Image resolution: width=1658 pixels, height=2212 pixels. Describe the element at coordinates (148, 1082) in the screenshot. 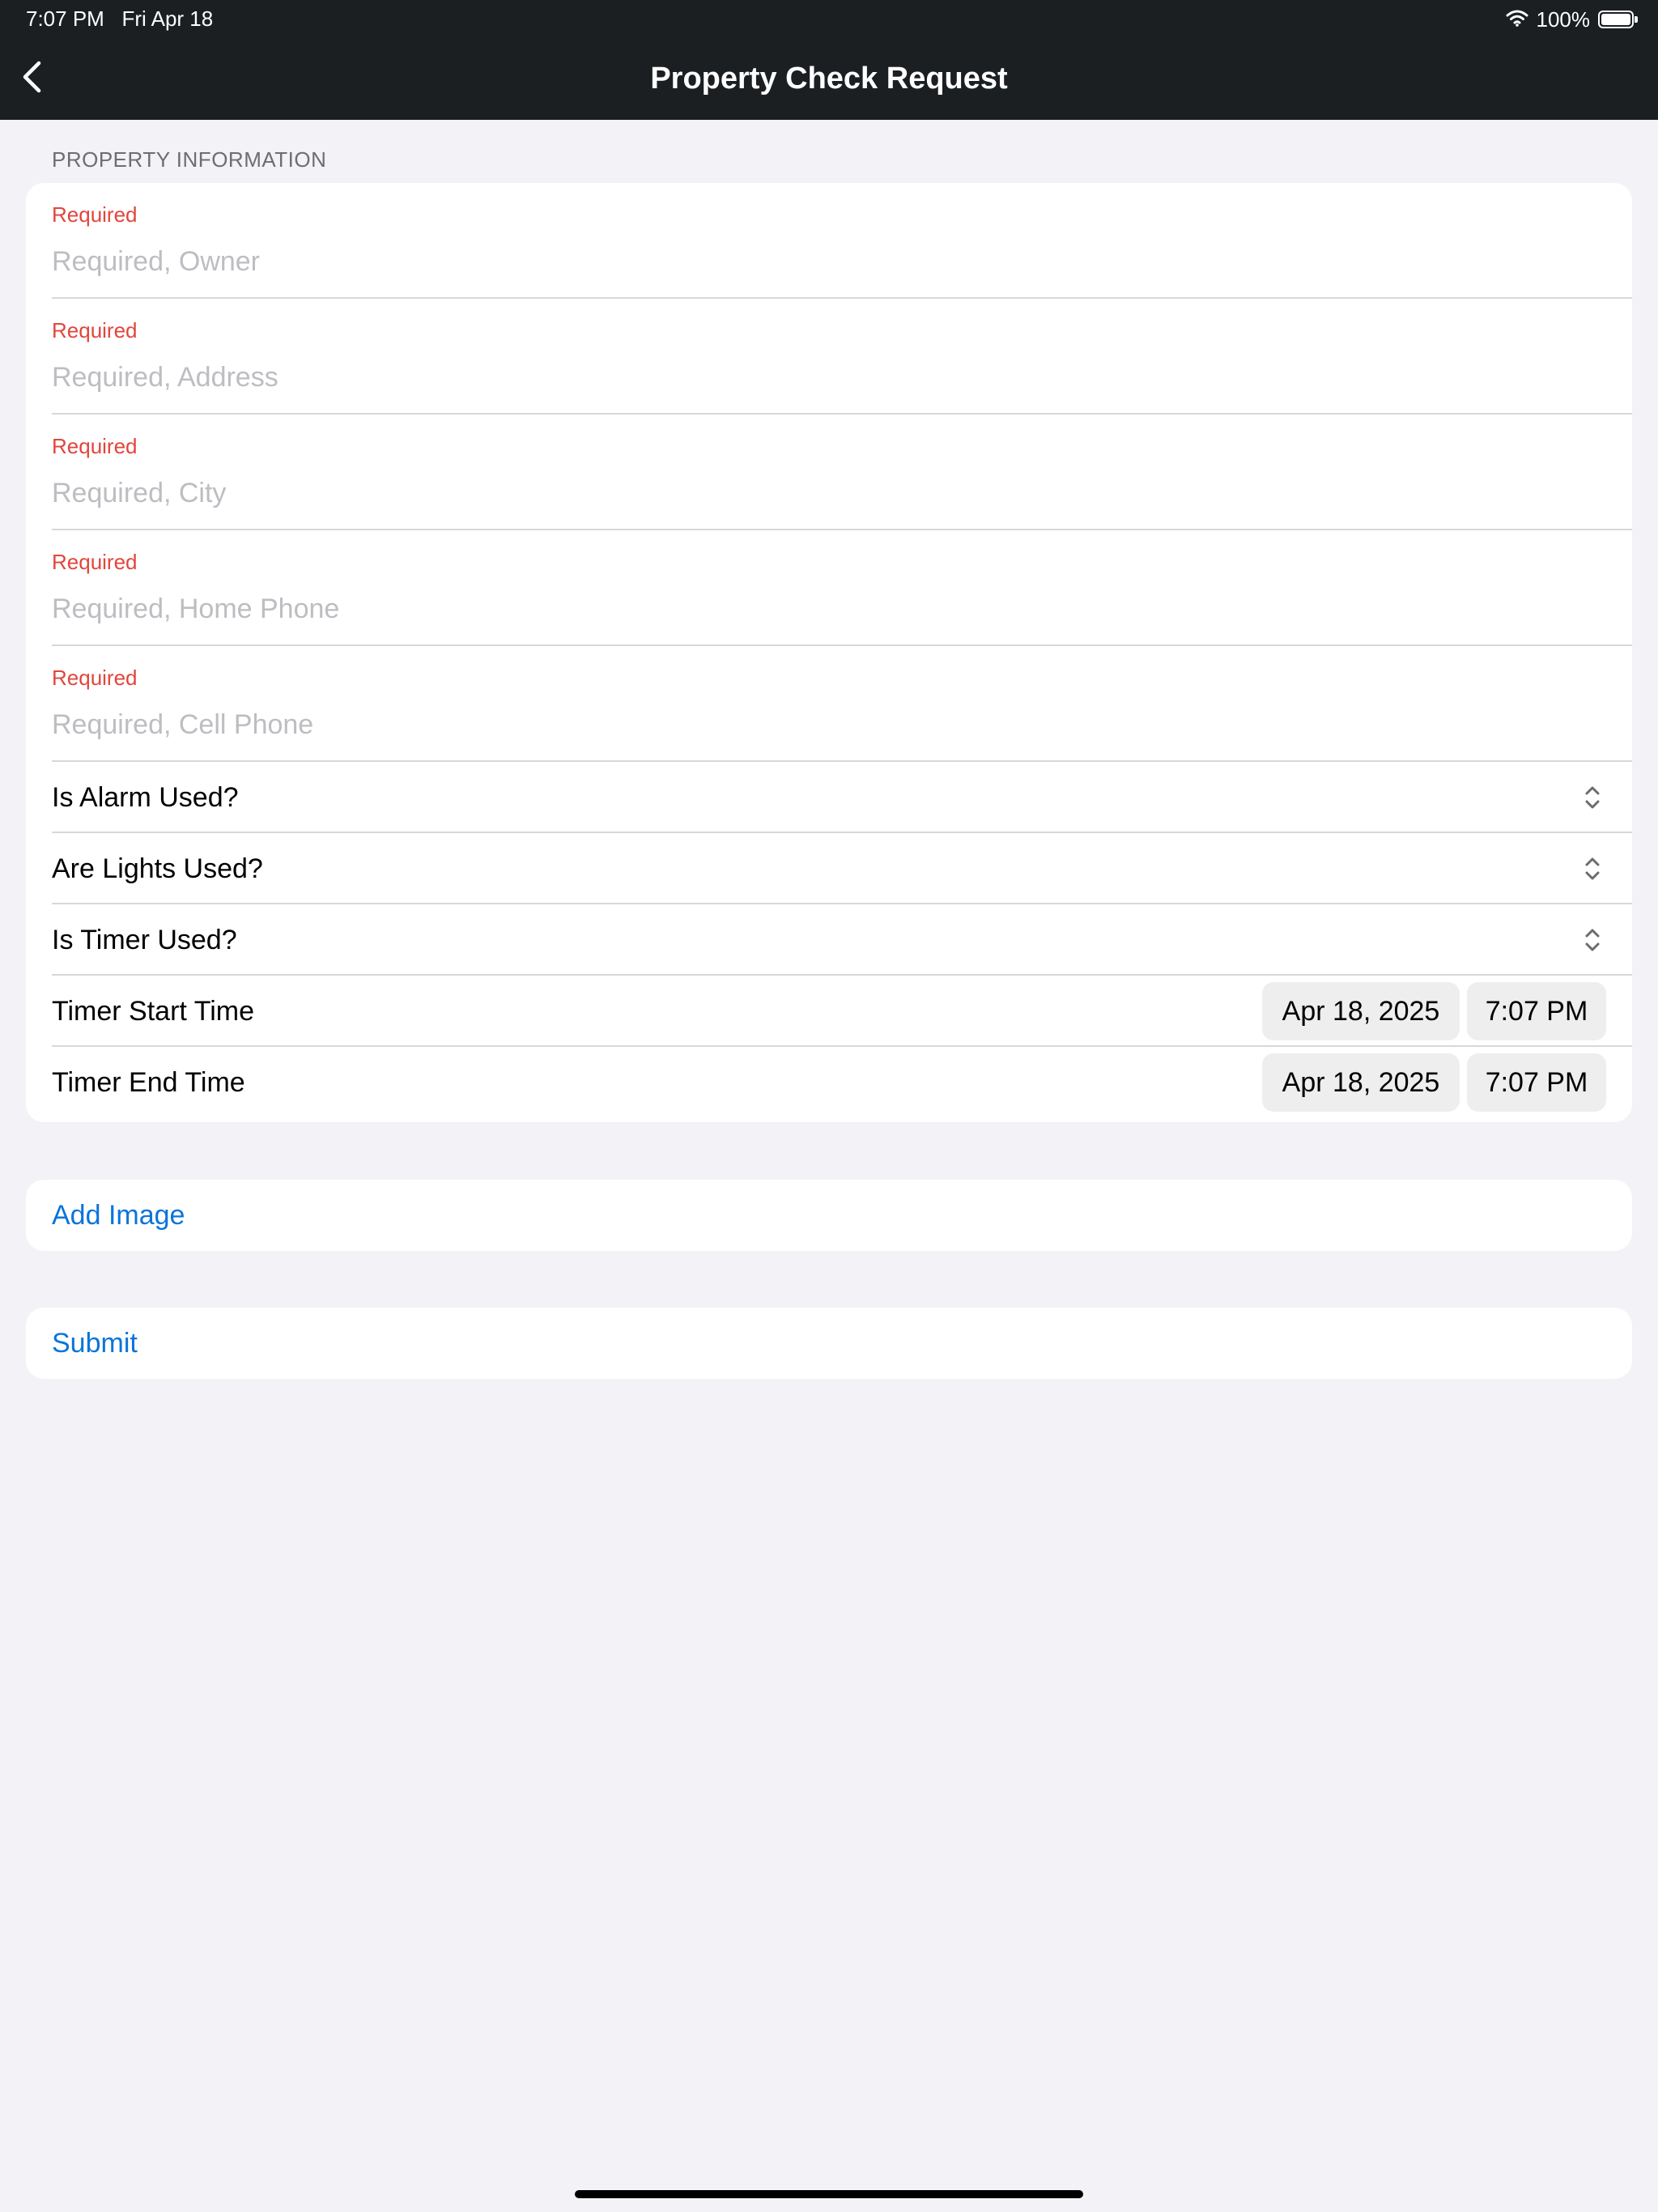

I see `date-row-label: Timer End Time` at that location.